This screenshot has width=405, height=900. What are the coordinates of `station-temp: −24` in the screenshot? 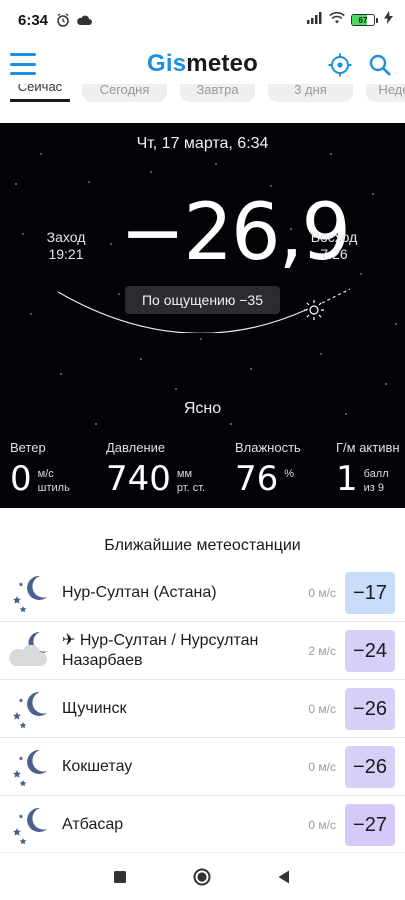 It's located at (370, 651).